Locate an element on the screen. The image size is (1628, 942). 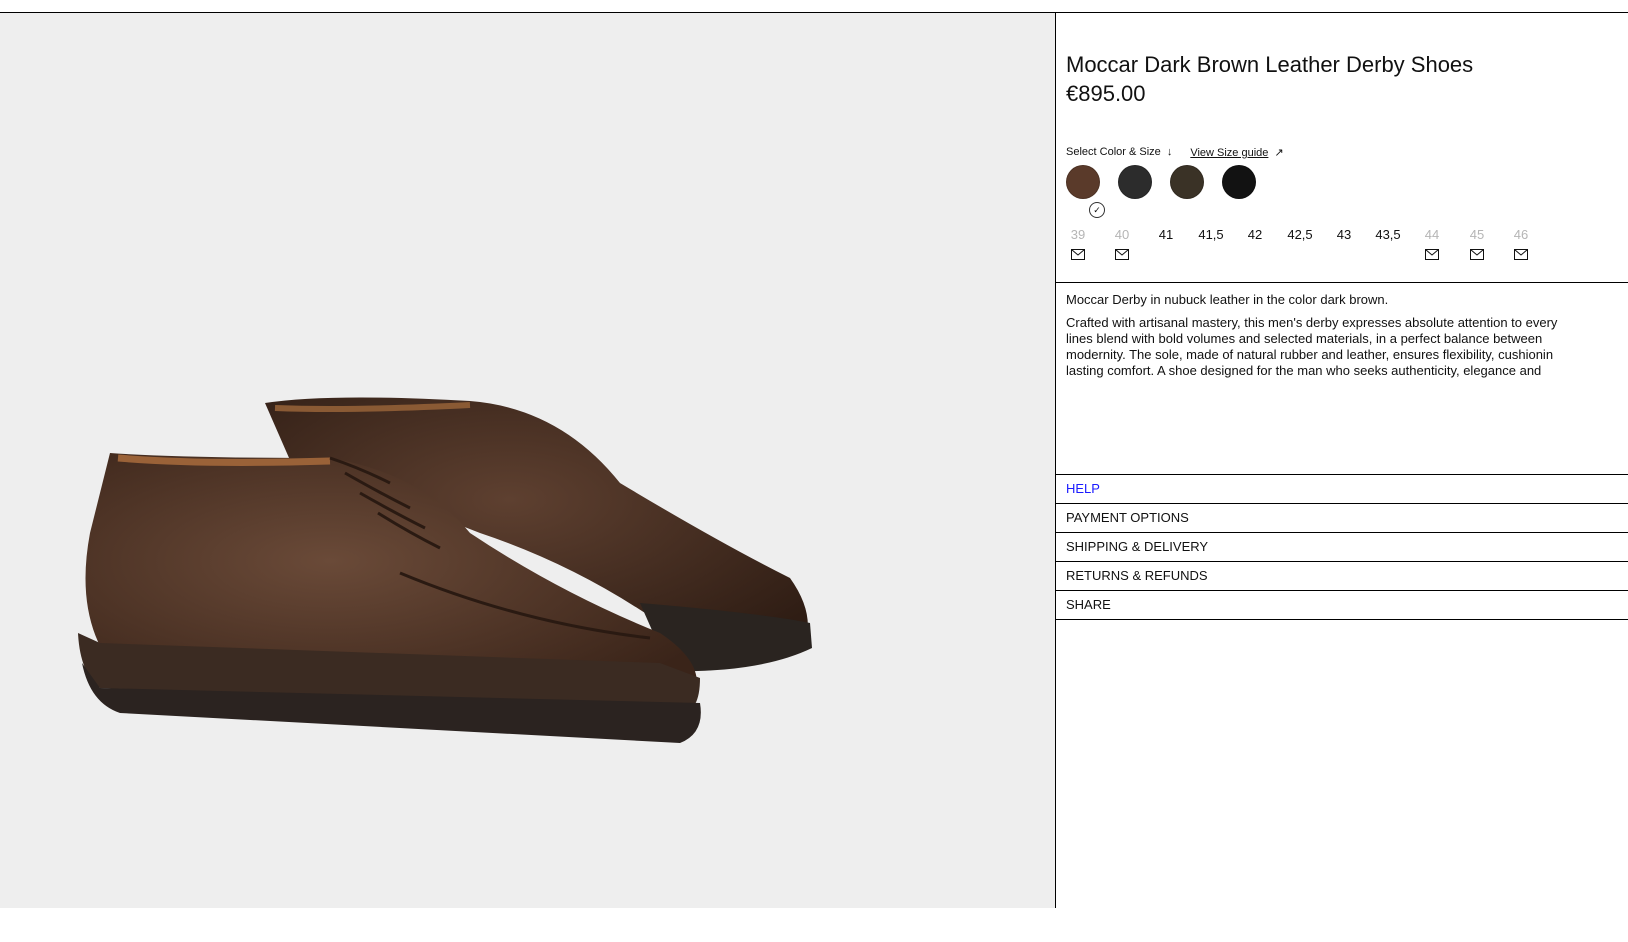
size-option-41-5: 41,5 is located at coordinates (1211, 234).